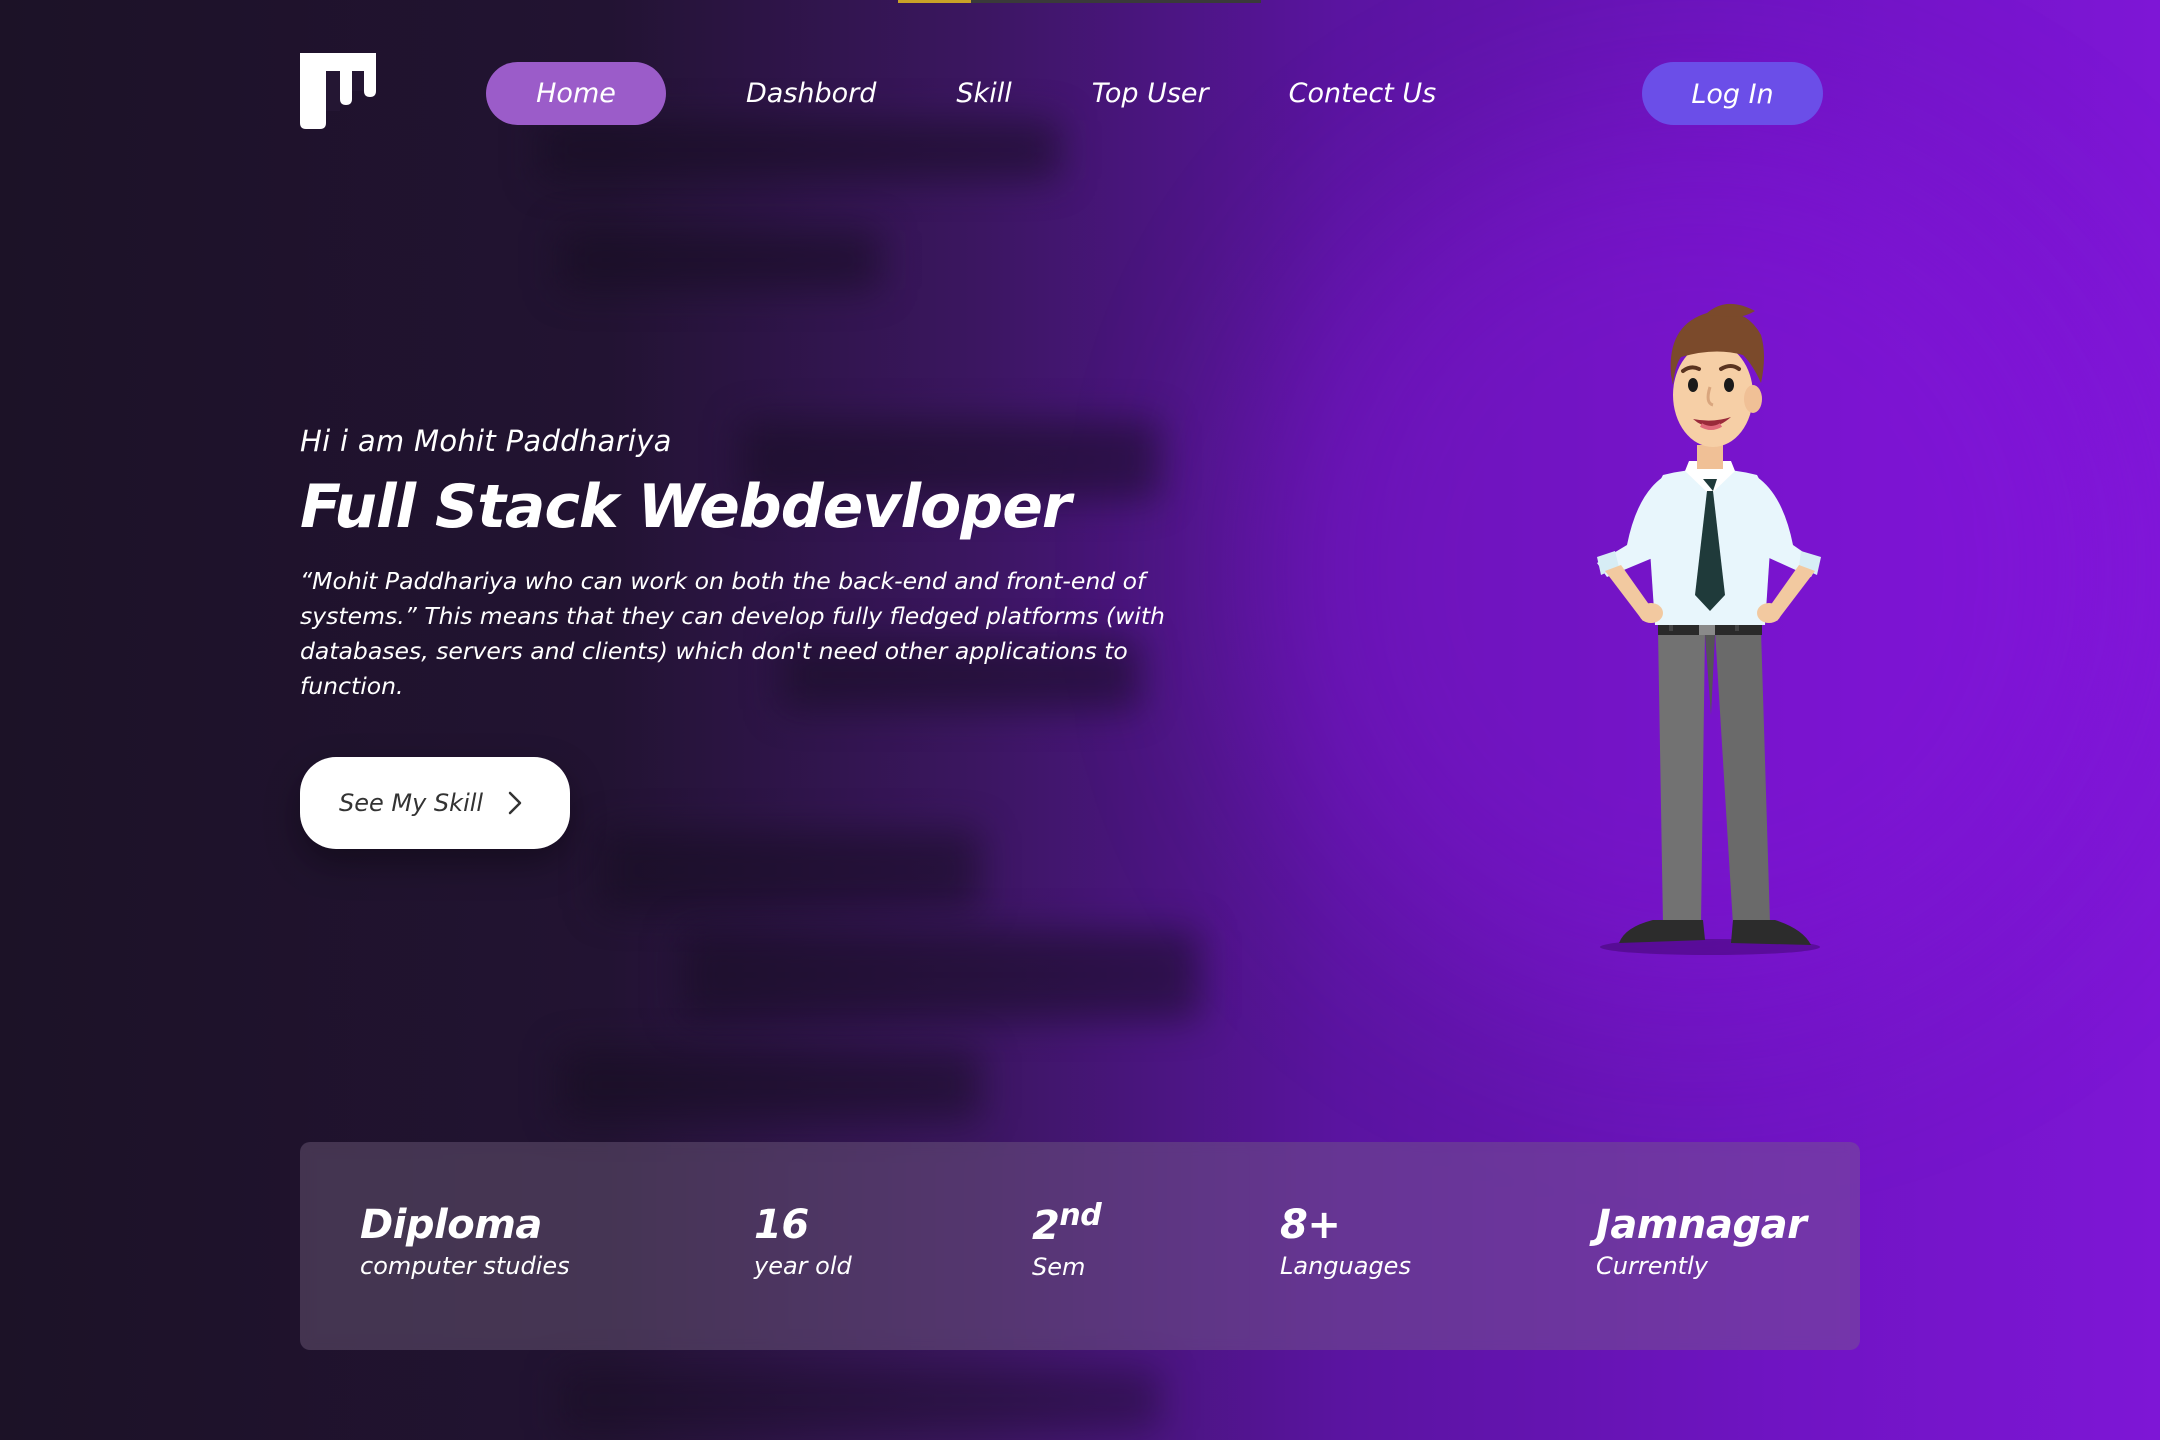 The height and width of the screenshot is (1440, 2160). I want to click on stat-age: 16 year old, so click(803, 1241).